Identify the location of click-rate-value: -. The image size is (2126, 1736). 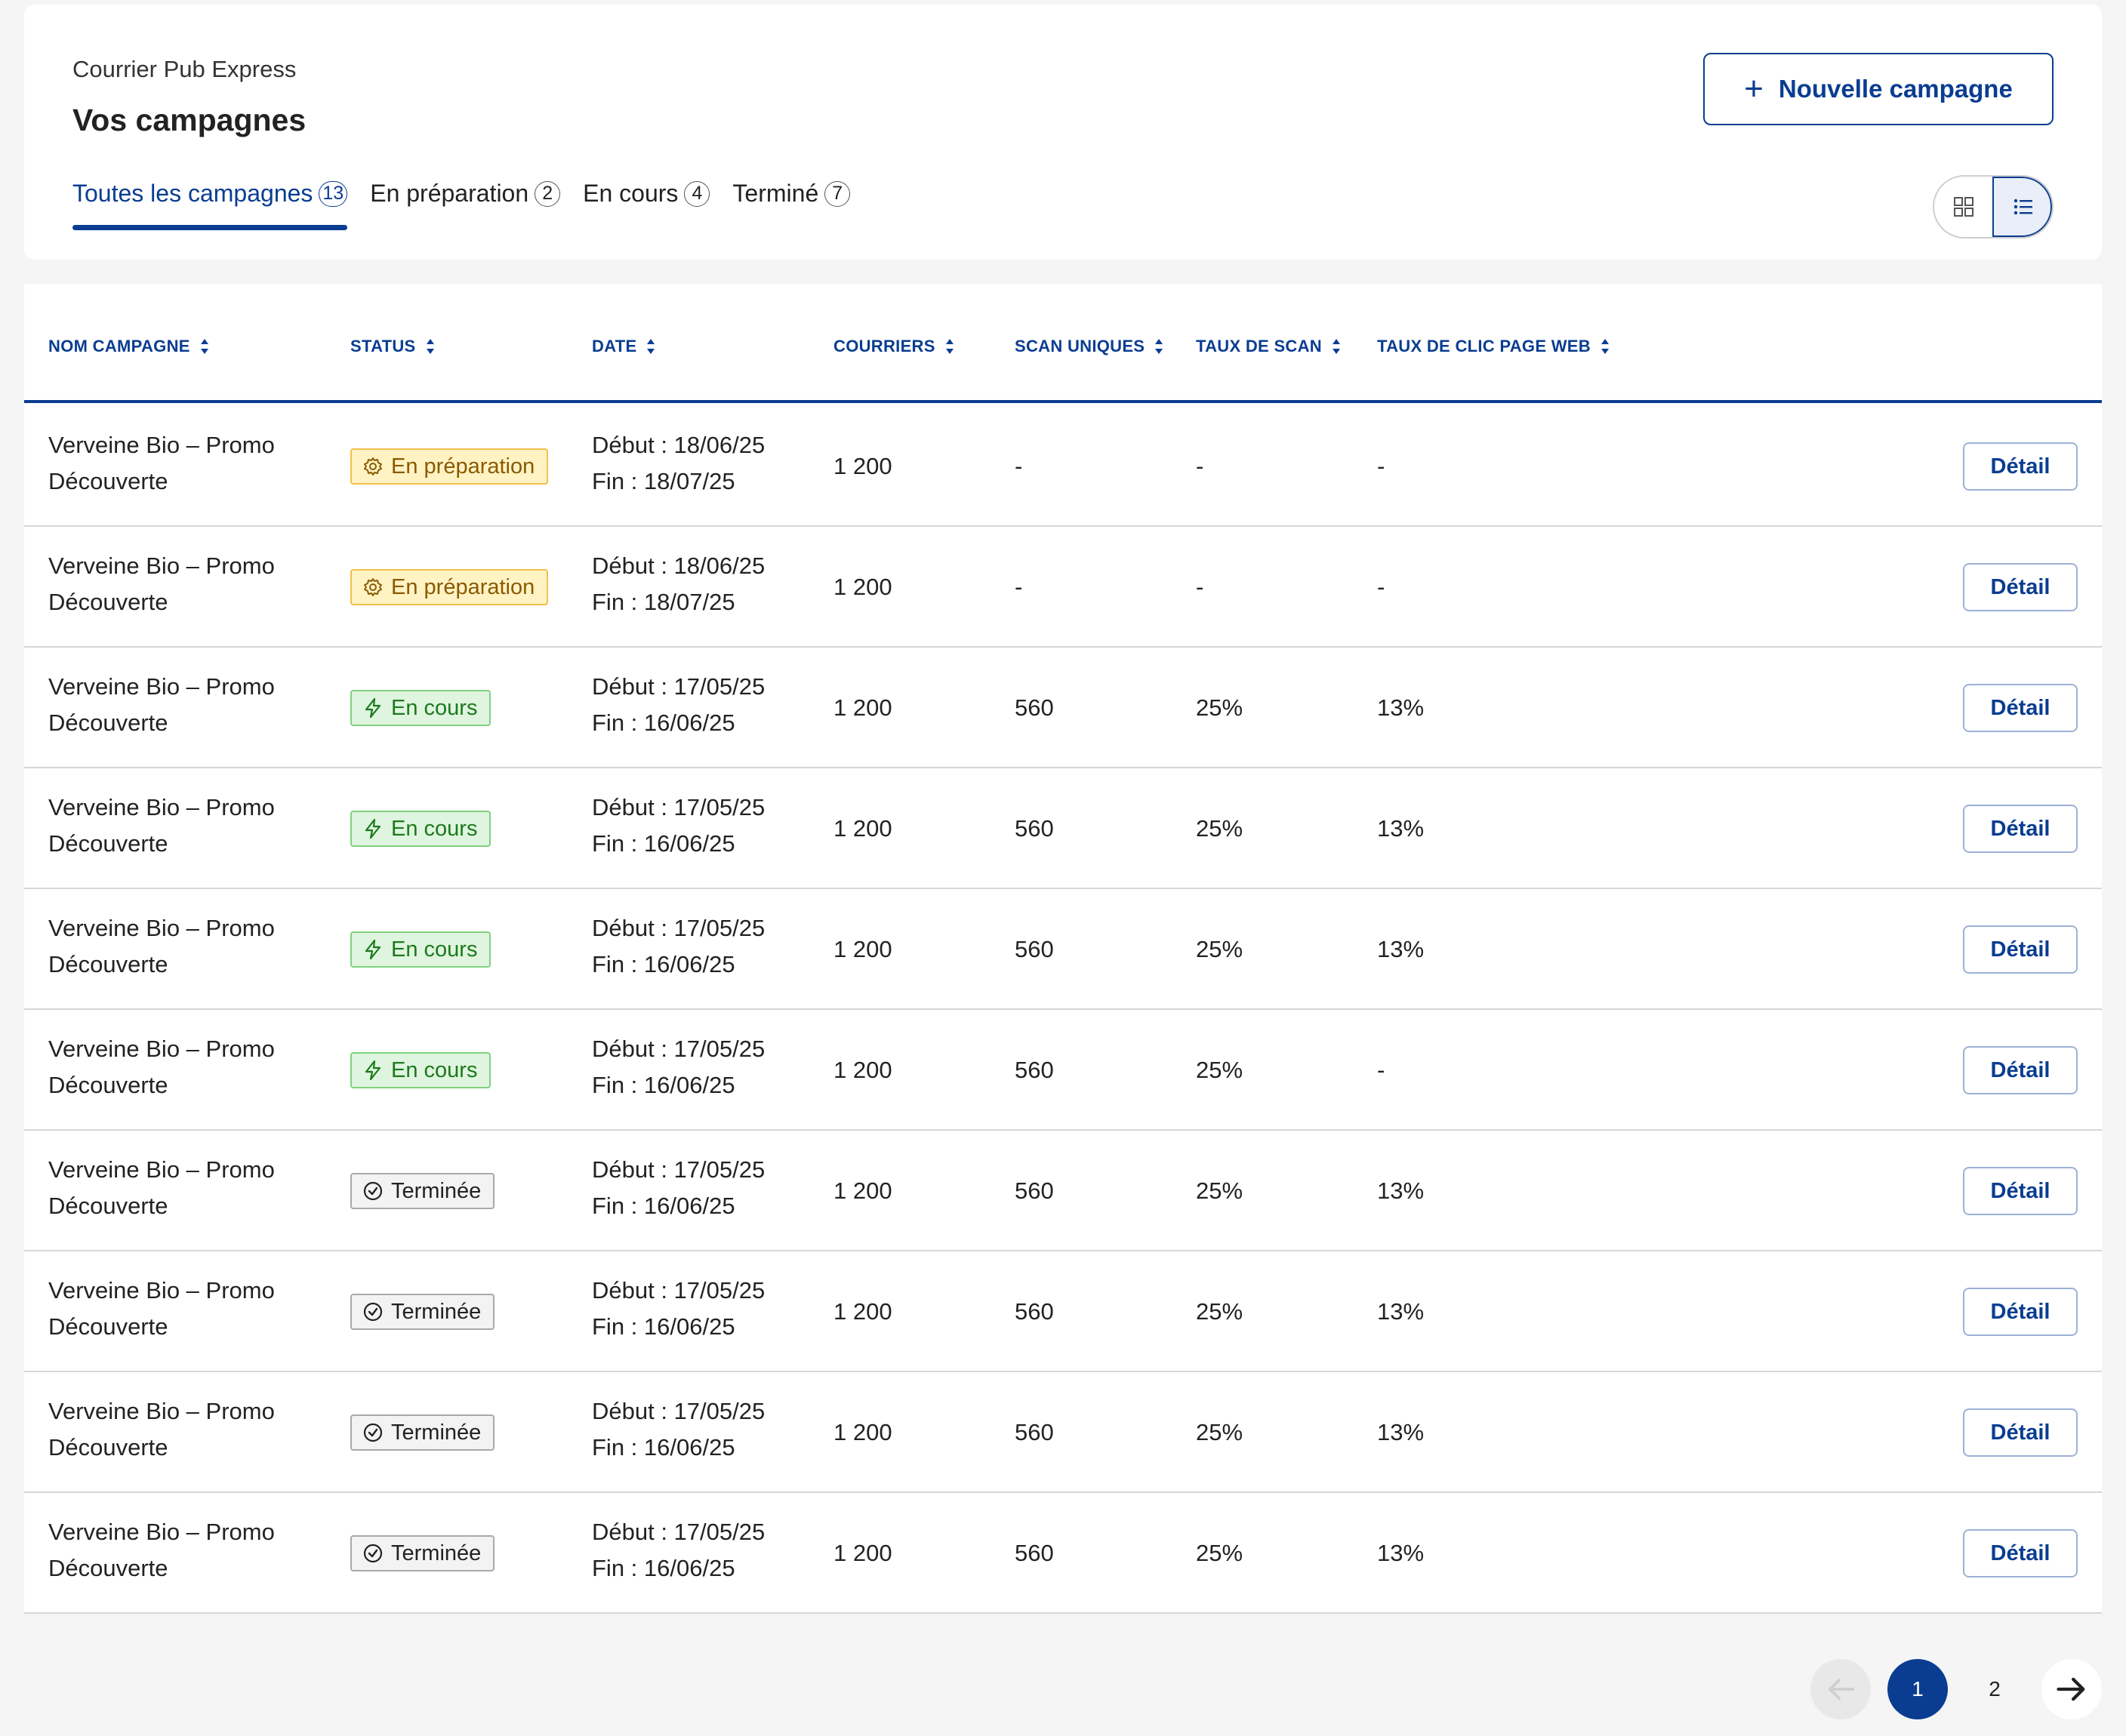
(1381, 587).